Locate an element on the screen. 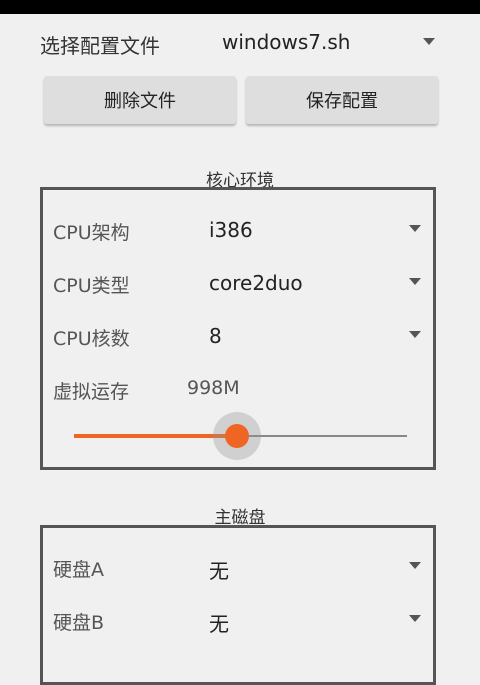  save-config-button: 保存配置 is located at coordinates (342, 100).